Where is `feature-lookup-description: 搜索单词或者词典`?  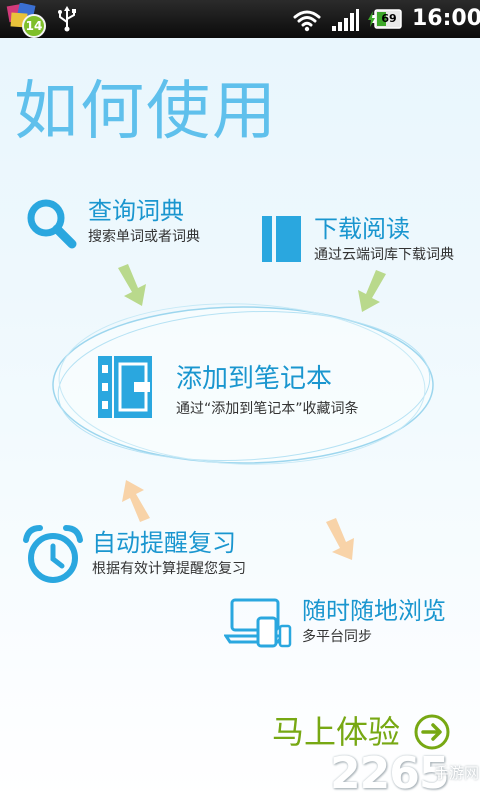
feature-lookup-description: 搜索单词或者词典 is located at coordinates (144, 237).